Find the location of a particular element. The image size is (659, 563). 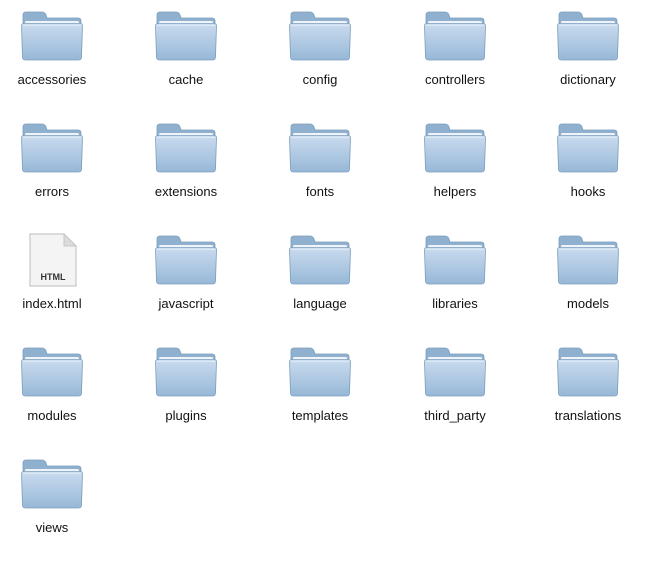

item-label: fonts is located at coordinates (320, 191).